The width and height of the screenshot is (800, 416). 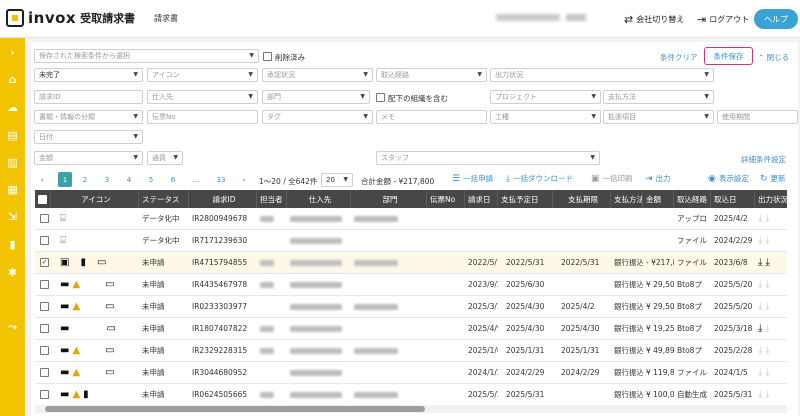 I want to click on refresh-button: ↻ 更新, so click(x=773, y=178).